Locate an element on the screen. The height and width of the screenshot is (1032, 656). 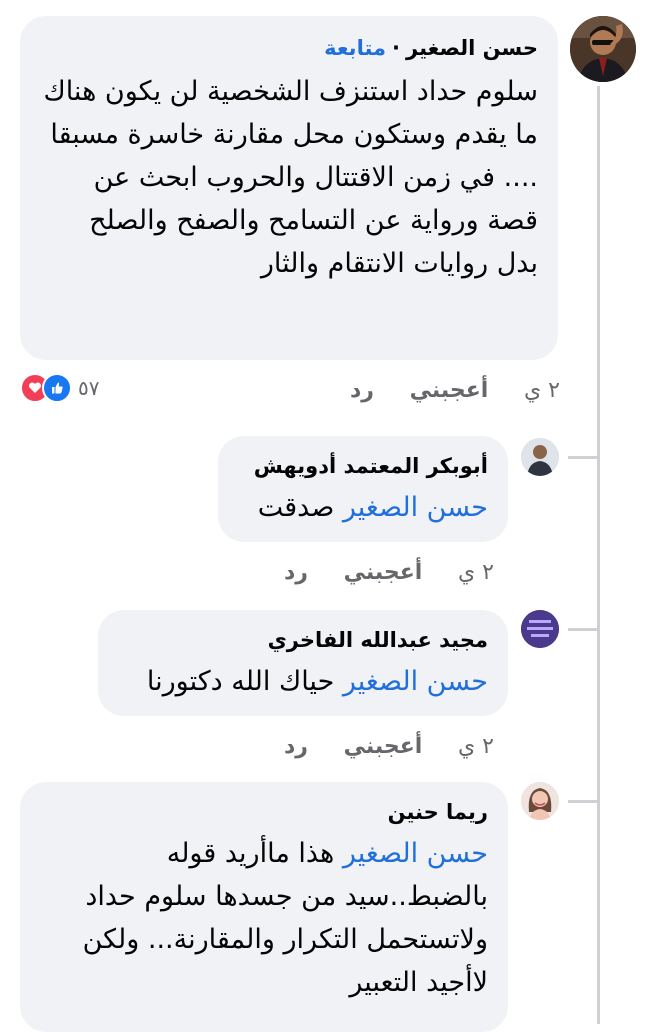
reply-text: حسن الصغير حياك الله دكتورنا is located at coordinates (303, 681).